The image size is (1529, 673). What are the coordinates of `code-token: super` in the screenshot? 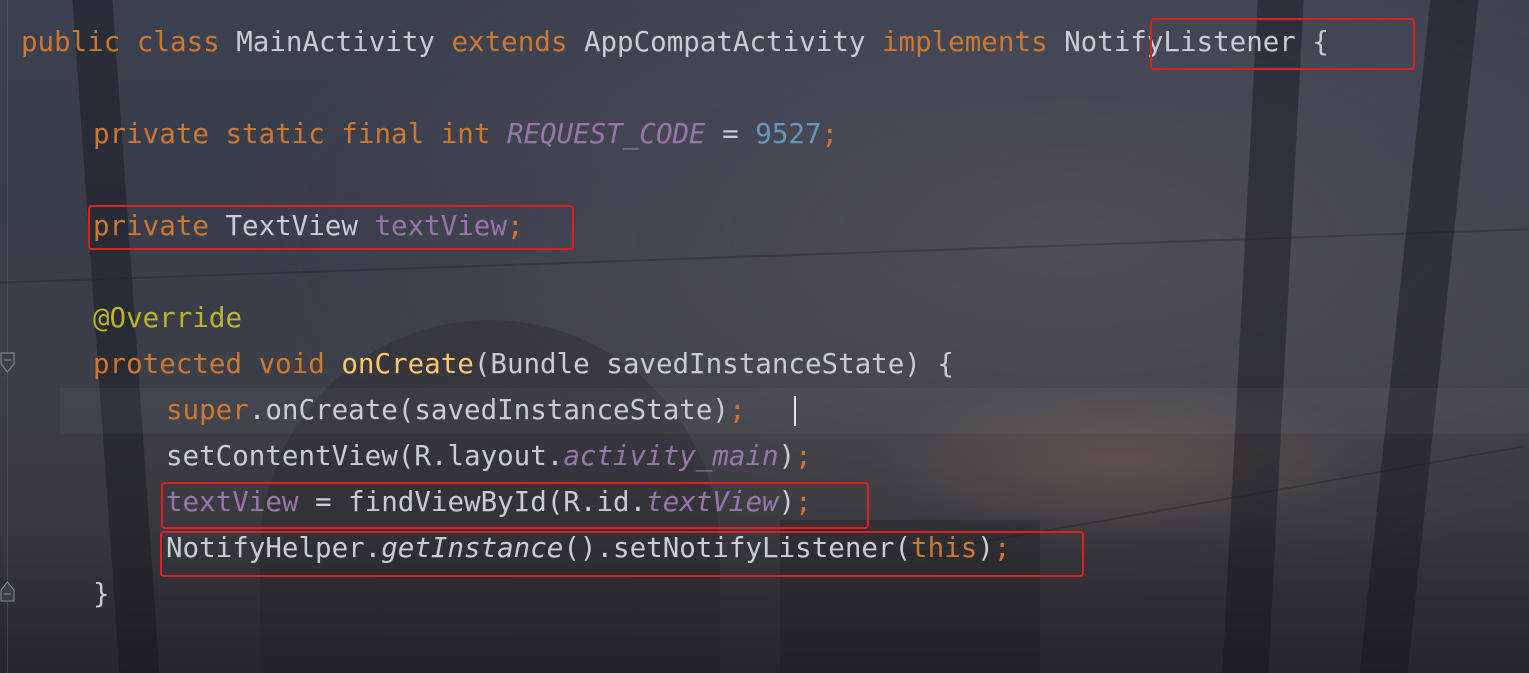 It's located at (207, 410).